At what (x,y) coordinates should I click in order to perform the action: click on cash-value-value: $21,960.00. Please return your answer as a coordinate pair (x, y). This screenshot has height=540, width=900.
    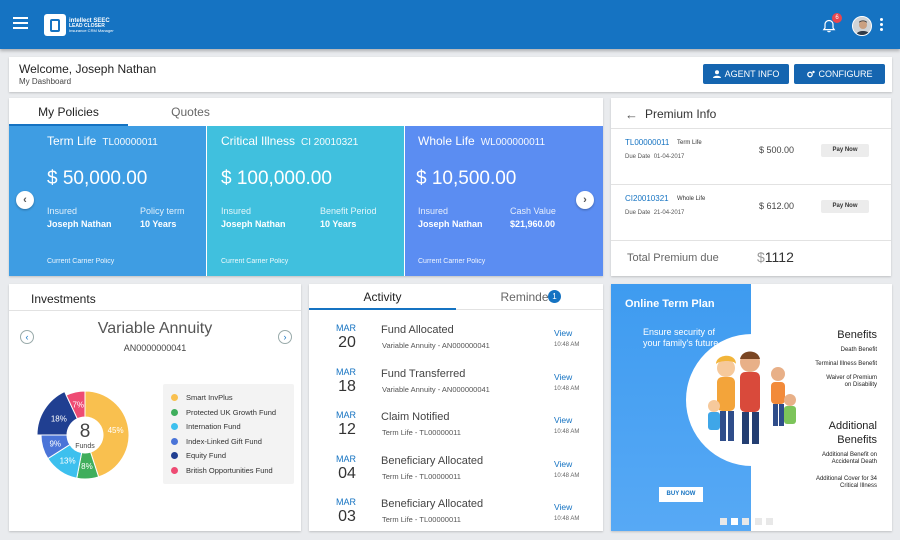
    Looking at the image, I should click on (533, 224).